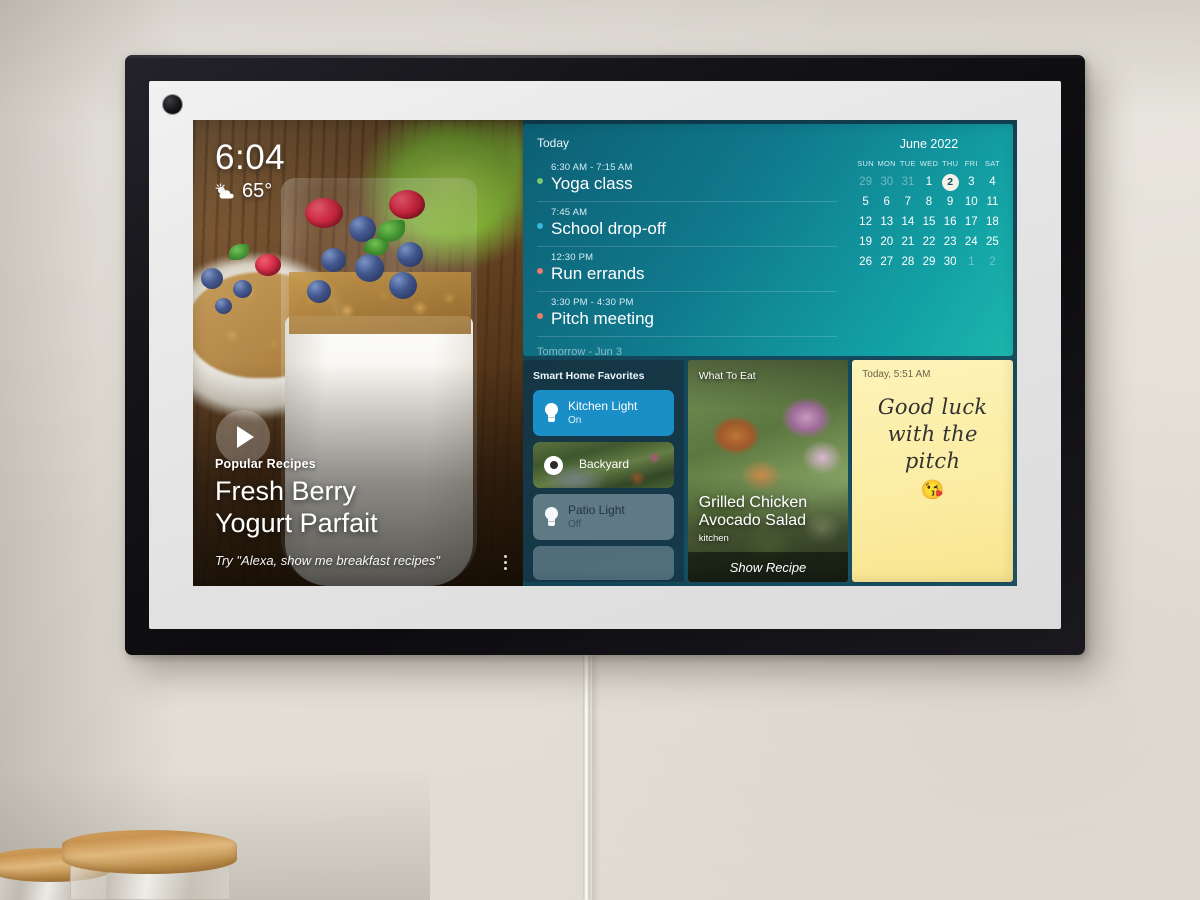  What do you see at coordinates (257, 191) in the screenshot?
I see `temperature-value: 65°` at bounding box center [257, 191].